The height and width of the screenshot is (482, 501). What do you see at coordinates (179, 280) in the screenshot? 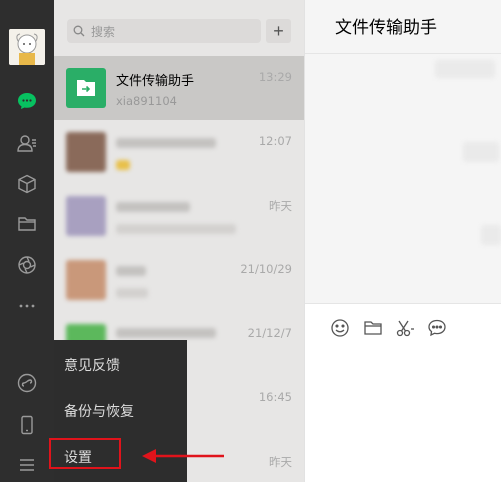
I see `list-item: 21/10/29` at bounding box center [179, 280].